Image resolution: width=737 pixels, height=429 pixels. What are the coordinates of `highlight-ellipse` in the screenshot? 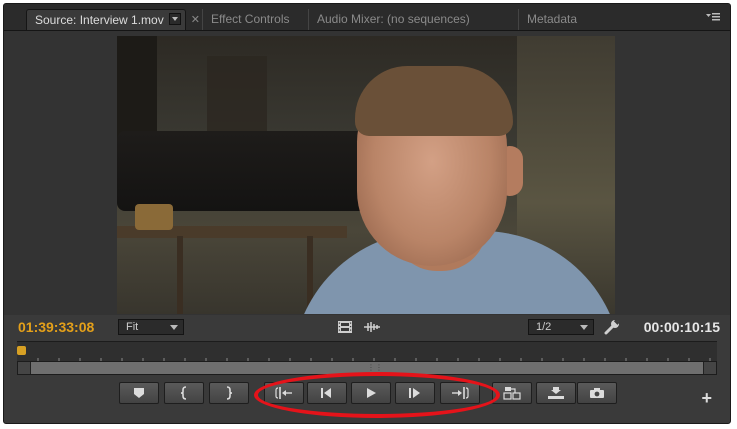 It's located at (377, 395).